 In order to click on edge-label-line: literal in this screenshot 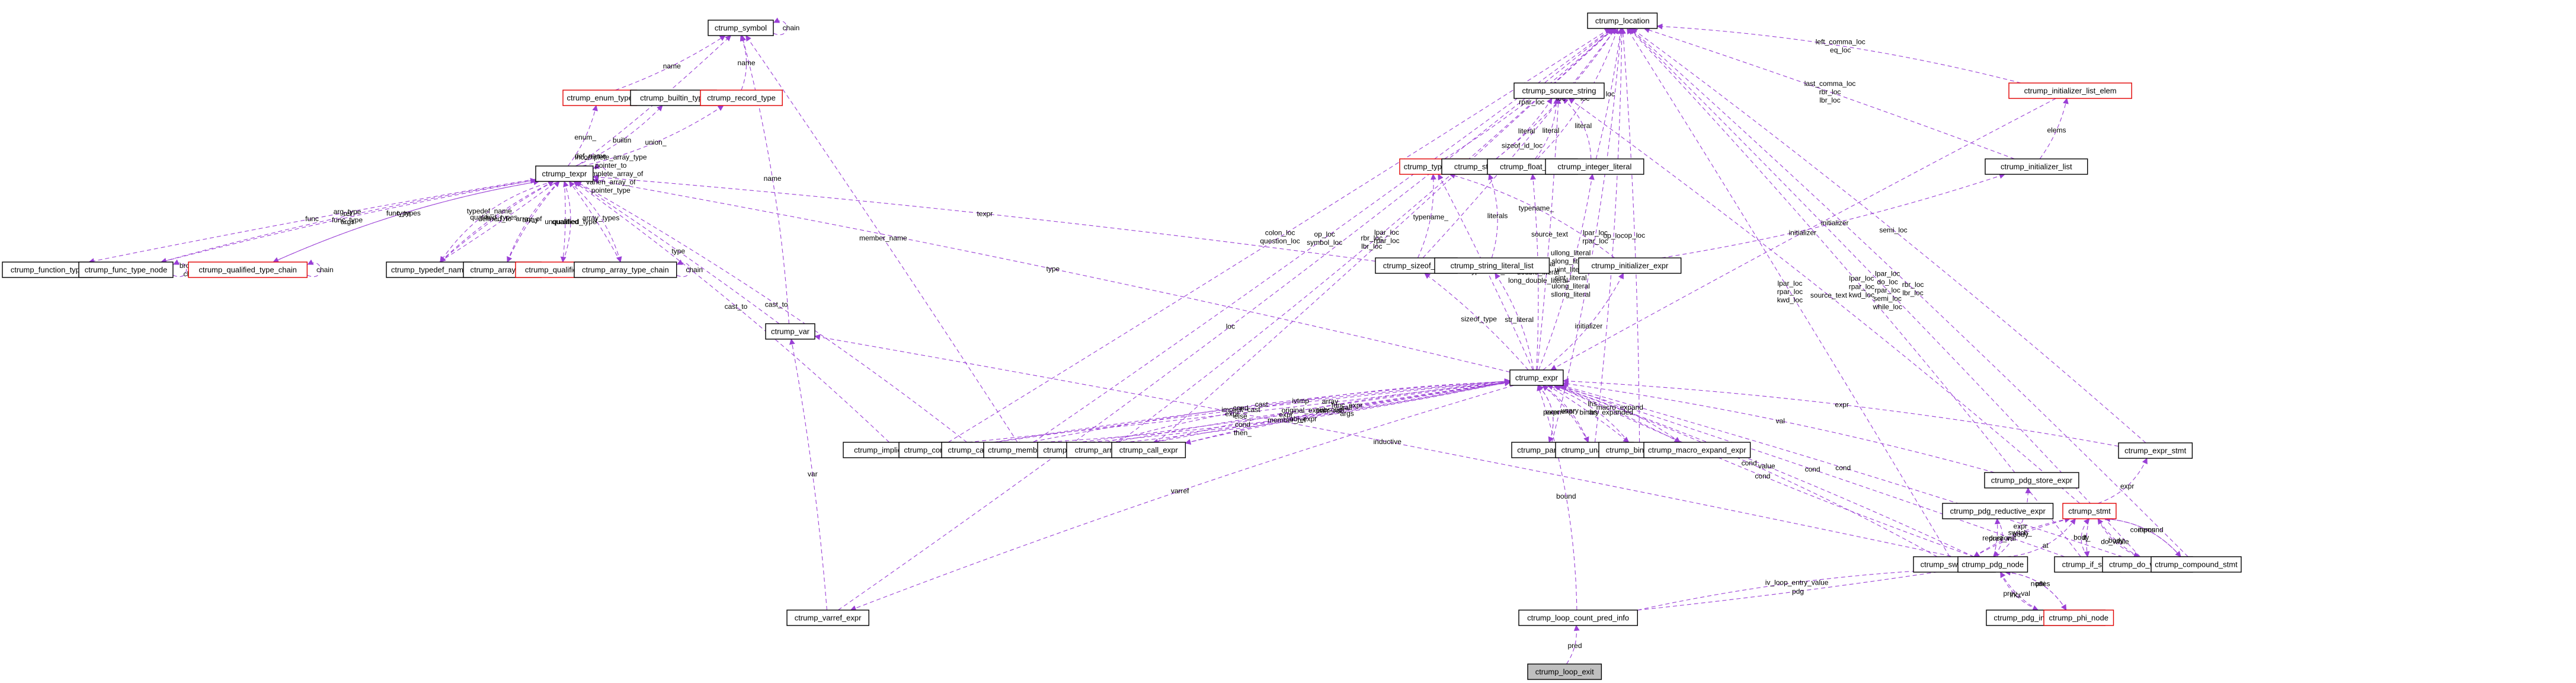, I will do `click(1551, 130)`.